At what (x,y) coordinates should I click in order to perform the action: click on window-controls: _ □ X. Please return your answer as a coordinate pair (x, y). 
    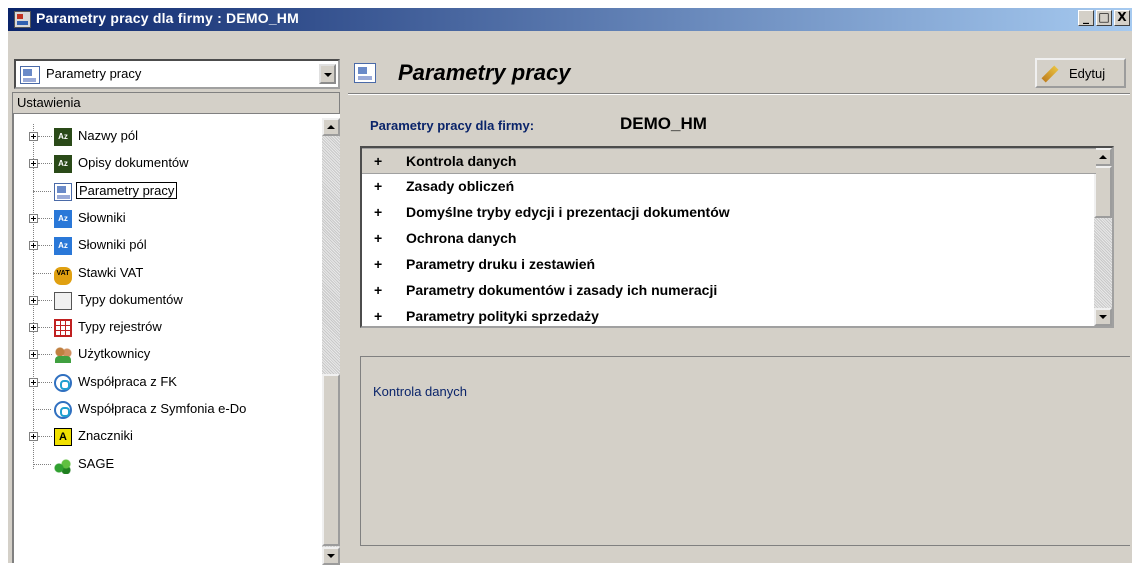
    Looking at the image, I should click on (1104, 18).